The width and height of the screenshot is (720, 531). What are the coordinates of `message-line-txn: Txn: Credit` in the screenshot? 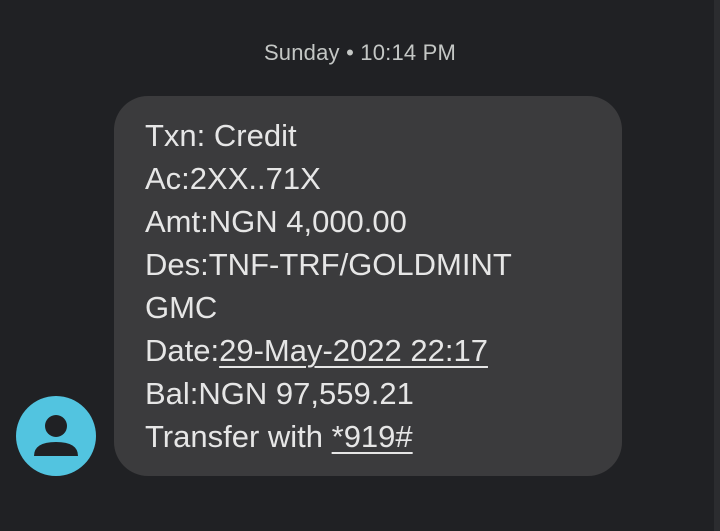 It's located at (221, 135).